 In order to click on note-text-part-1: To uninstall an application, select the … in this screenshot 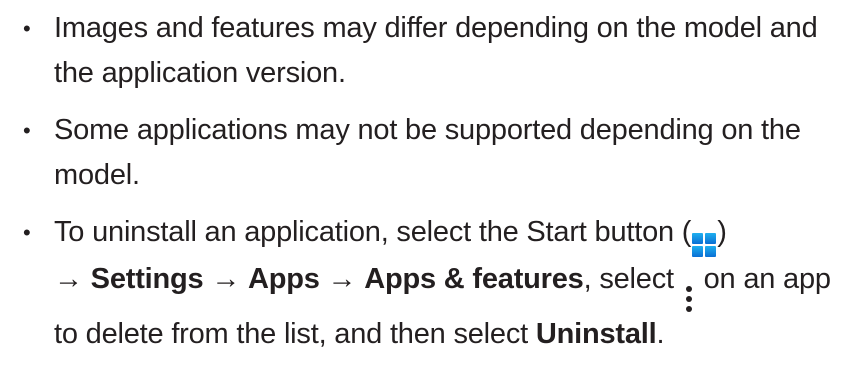, I will do `click(373, 232)`.